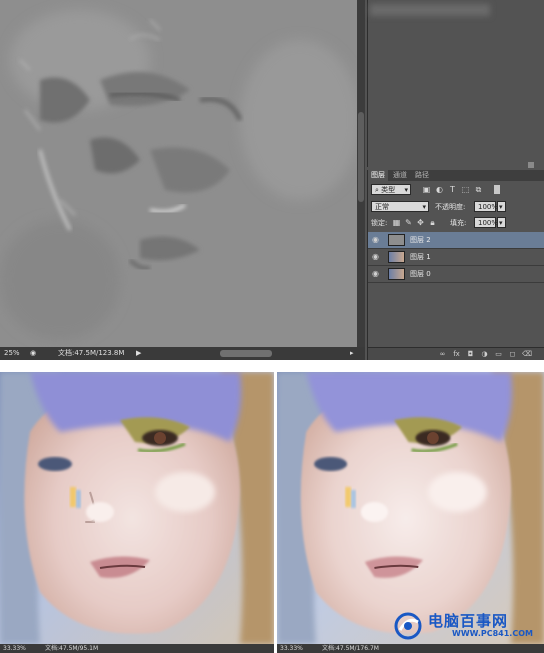  Describe the element at coordinates (420, 257) in the screenshot. I see `layer-name: 图层 1` at that location.